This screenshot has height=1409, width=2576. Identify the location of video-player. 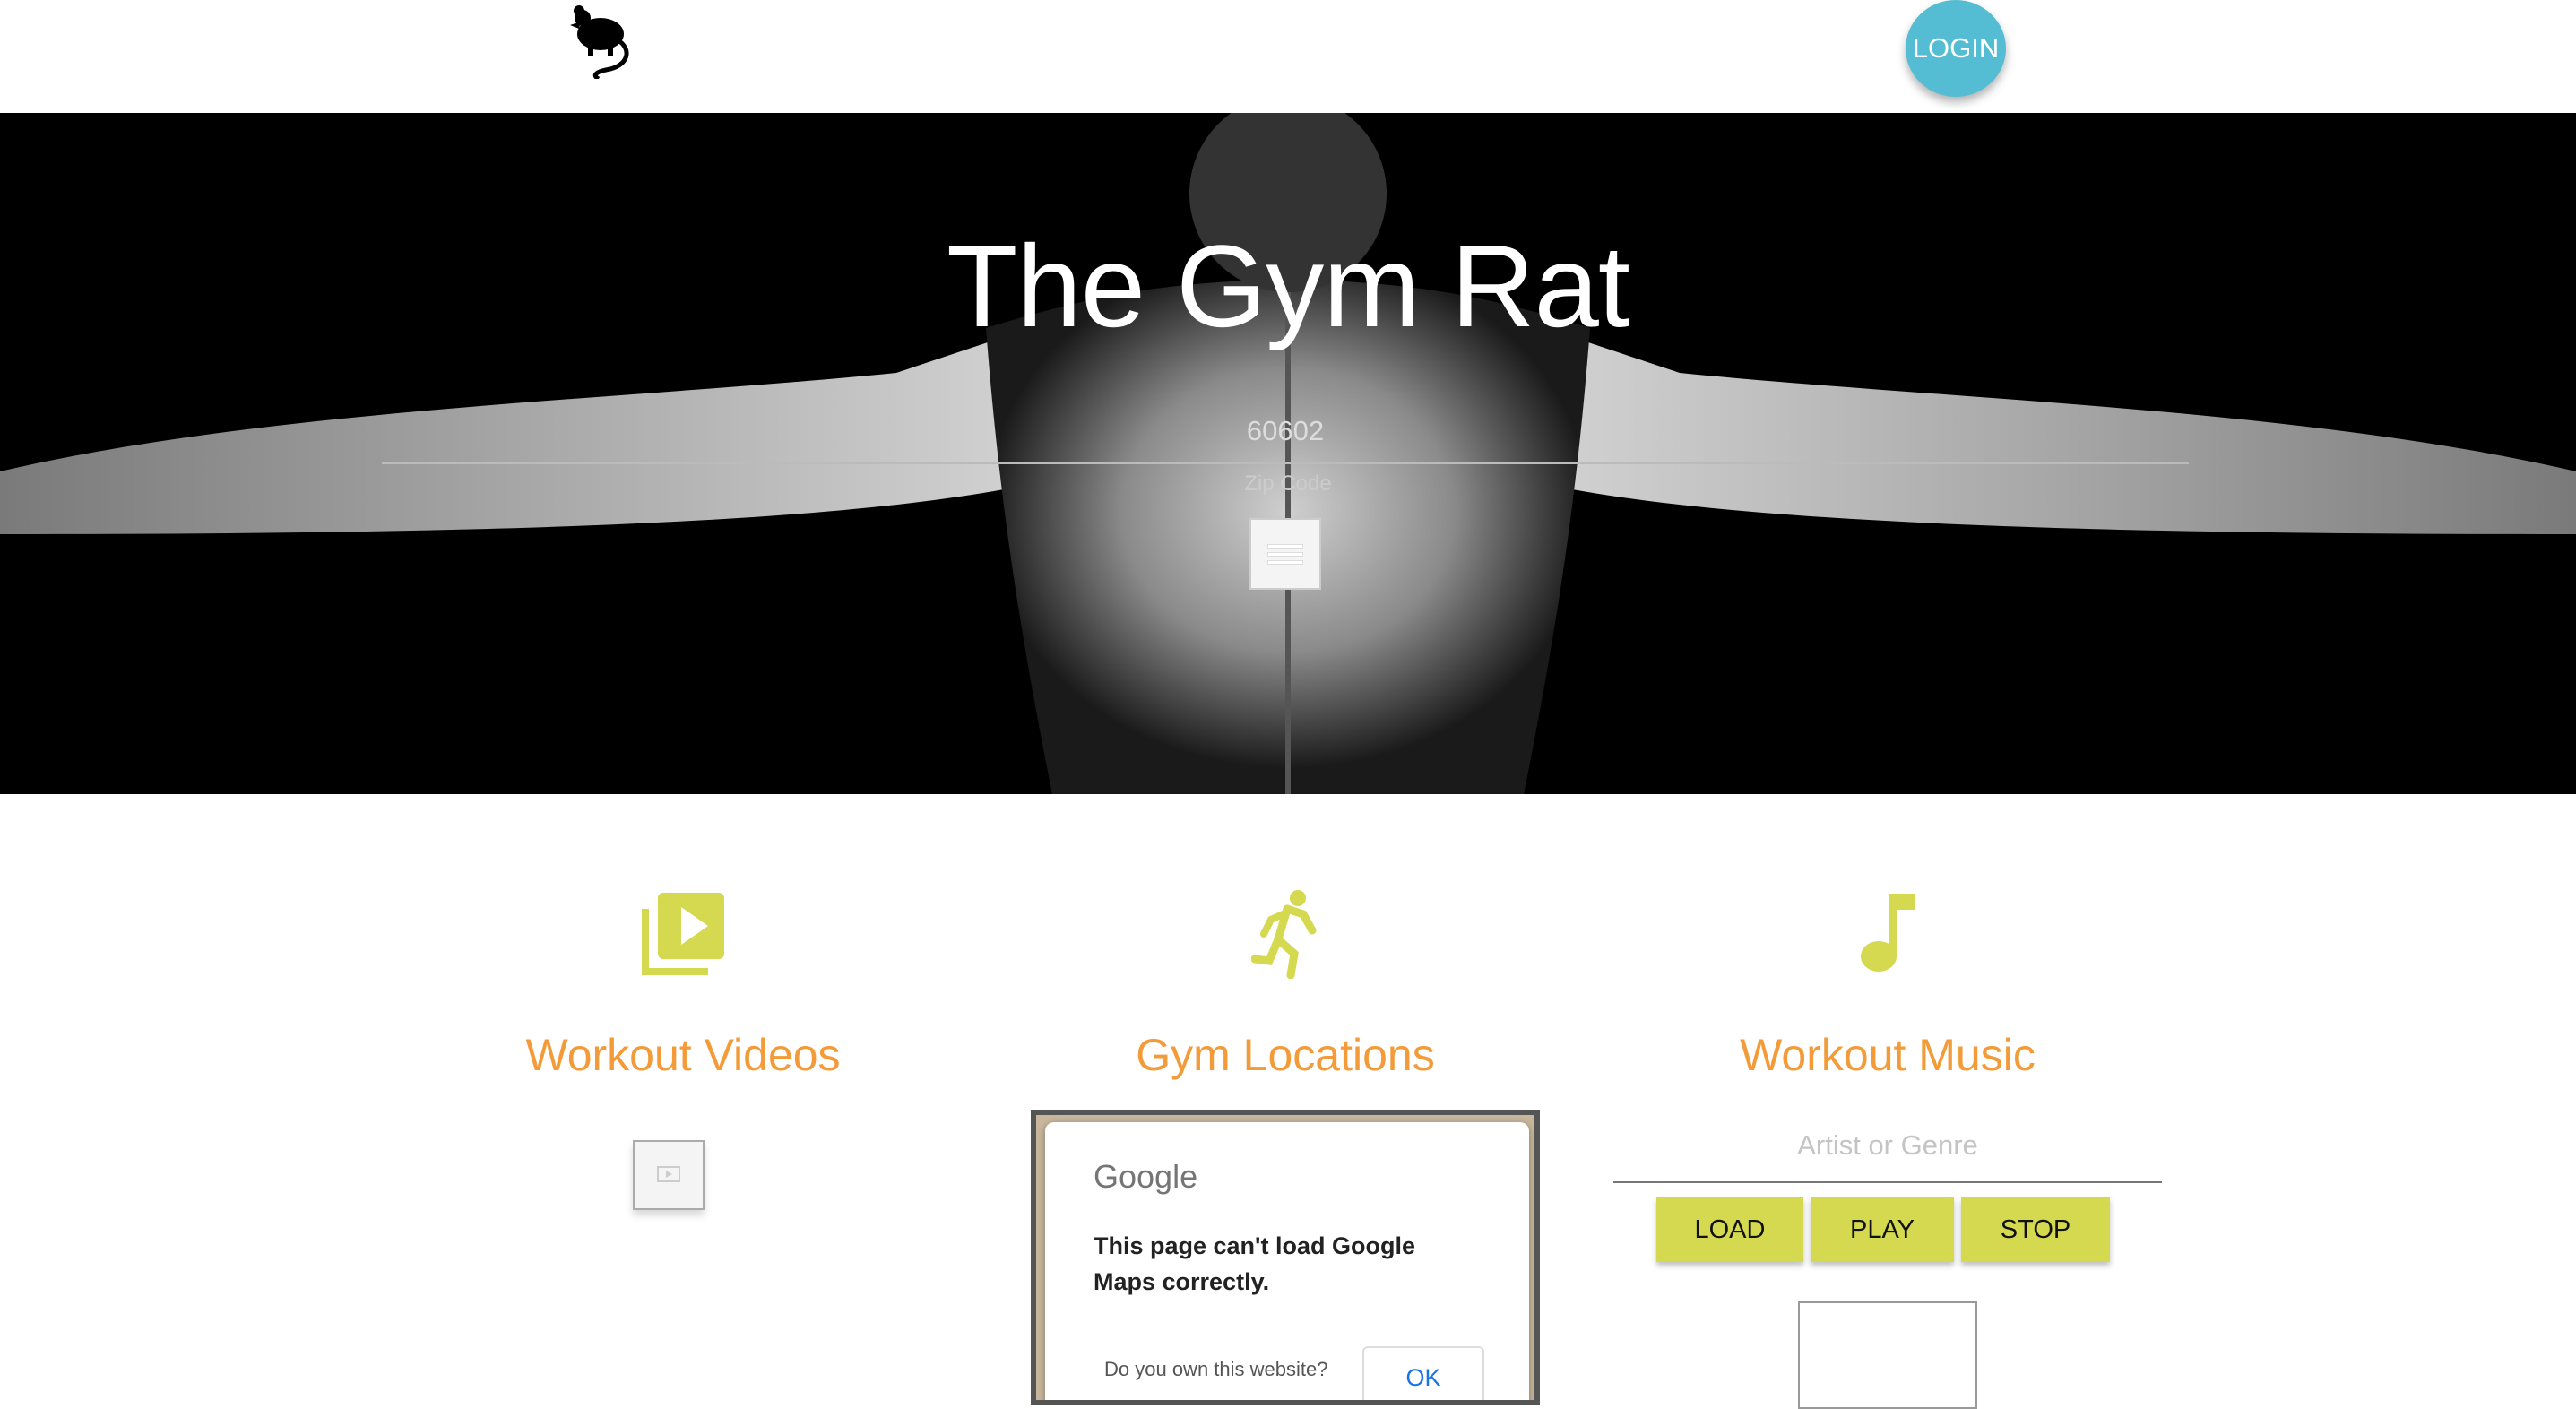
(669, 1175).